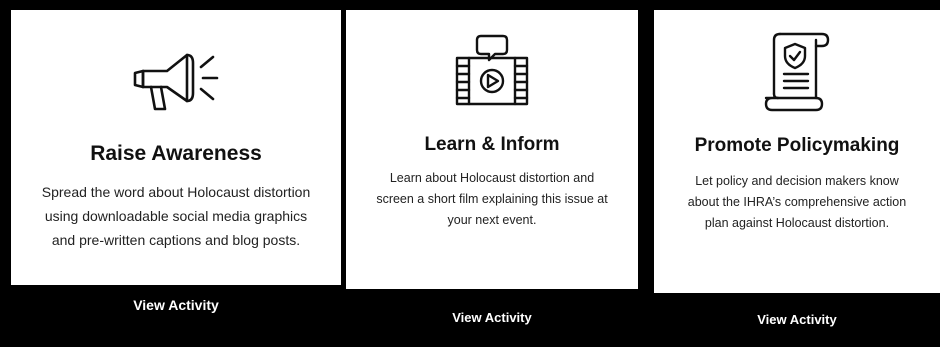 The width and height of the screenshot is (940, 347). Describe the element at coordinates (176, 81) in the screenshot. I see `megaphone-icon` at that location.